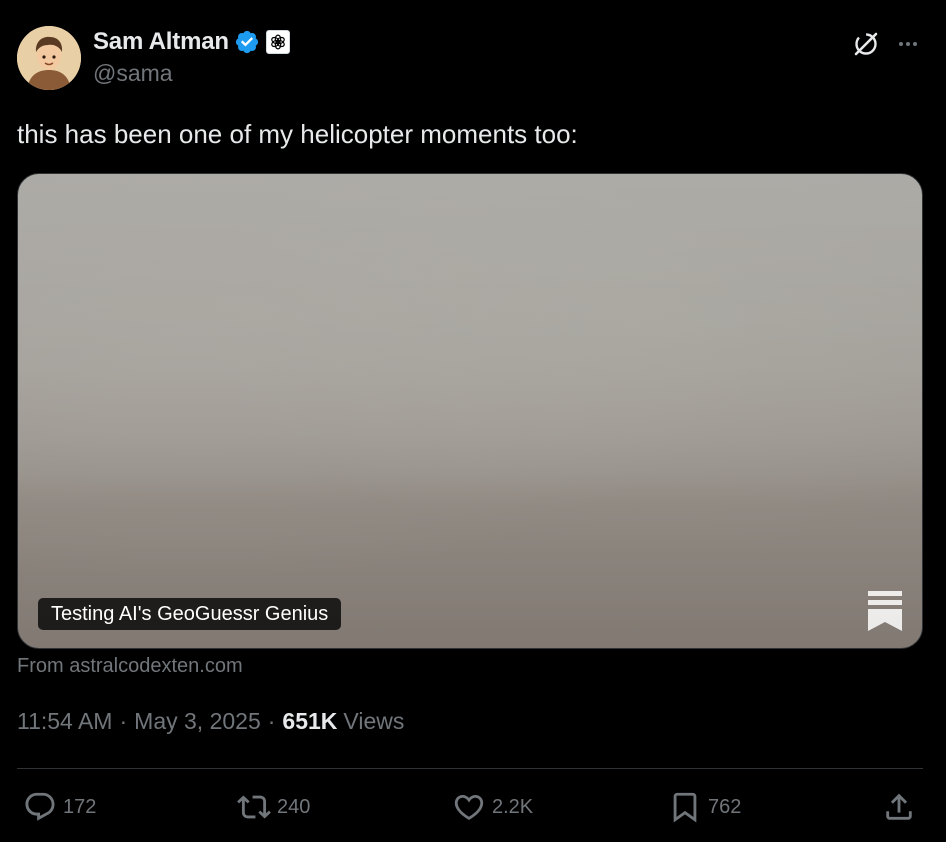 This screenshot has height=842, width=946. I want to click on card-image-band, so click(470, 509).